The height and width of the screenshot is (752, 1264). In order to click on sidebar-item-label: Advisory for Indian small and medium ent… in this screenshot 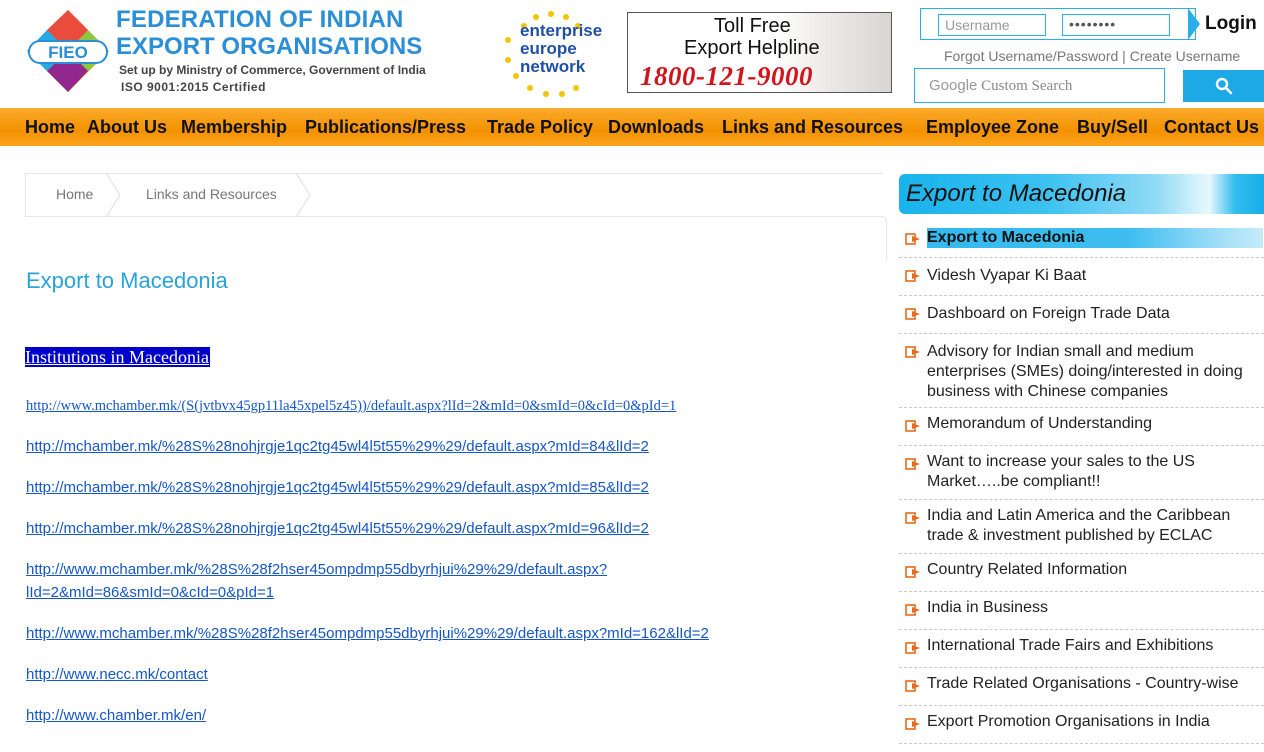, I will do `click(1085, 371)`.